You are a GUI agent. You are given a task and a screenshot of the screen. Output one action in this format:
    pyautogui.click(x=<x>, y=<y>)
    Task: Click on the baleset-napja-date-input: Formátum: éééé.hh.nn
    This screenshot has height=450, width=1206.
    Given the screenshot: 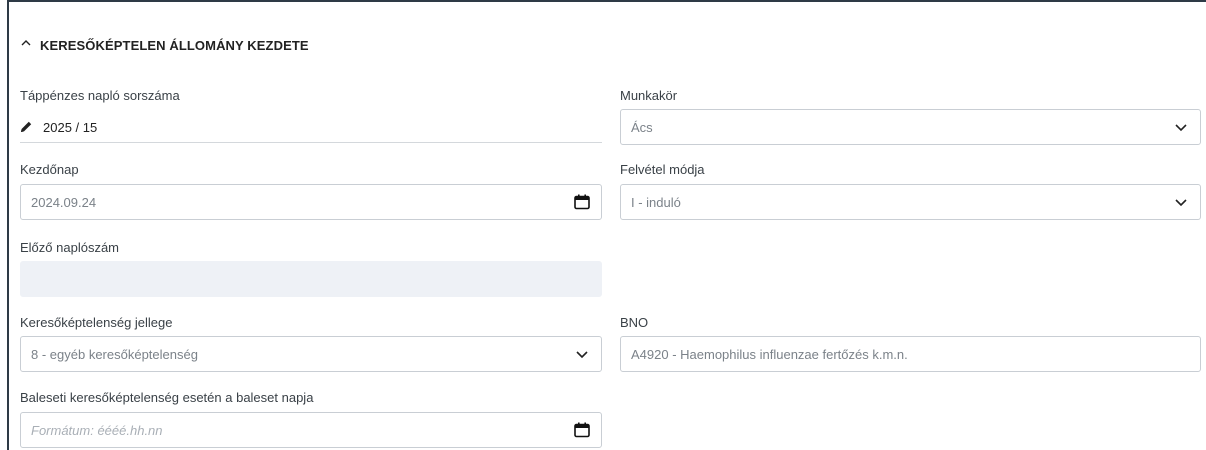 What is the action you would take?
    pyautogui.click(x=311, y=430)
    